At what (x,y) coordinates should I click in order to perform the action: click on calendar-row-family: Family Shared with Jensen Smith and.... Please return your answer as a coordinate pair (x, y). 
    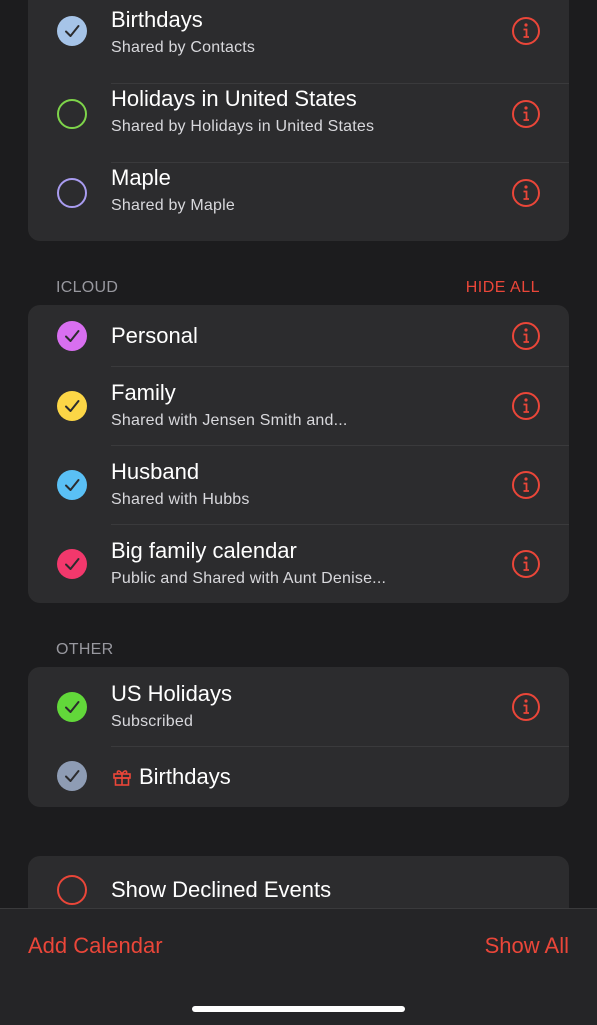
    Looking at the image, I should click on (298, 405).